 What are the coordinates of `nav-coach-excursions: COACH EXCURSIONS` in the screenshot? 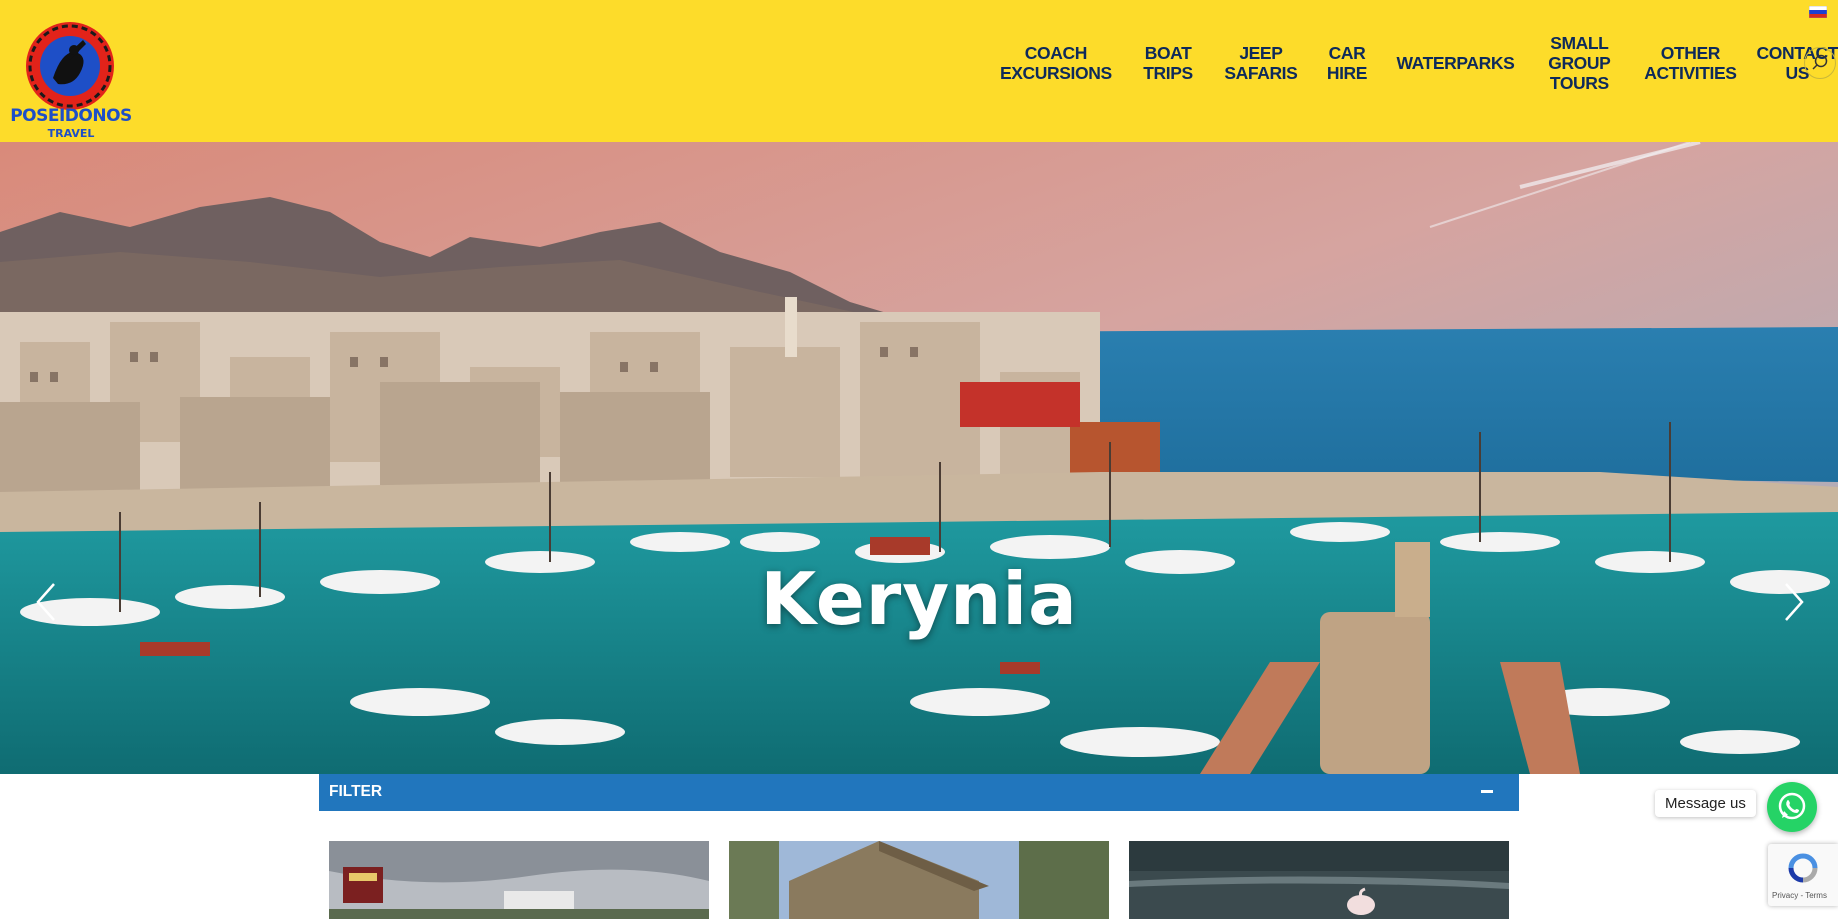 It's located at (1056, 63).